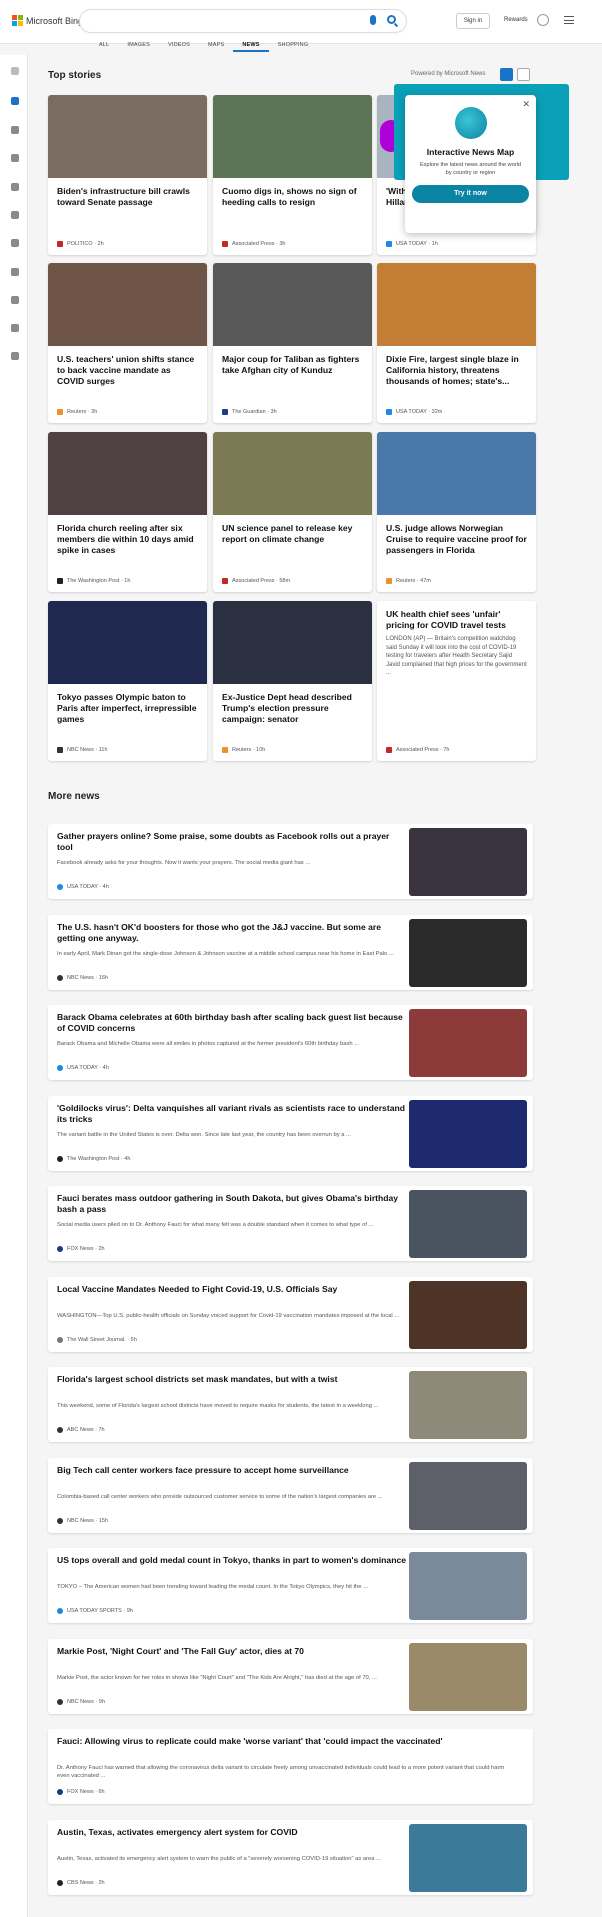  Describe the element at coordinates (15, 328) in the screenshot. I see `politics-icon` at that location.